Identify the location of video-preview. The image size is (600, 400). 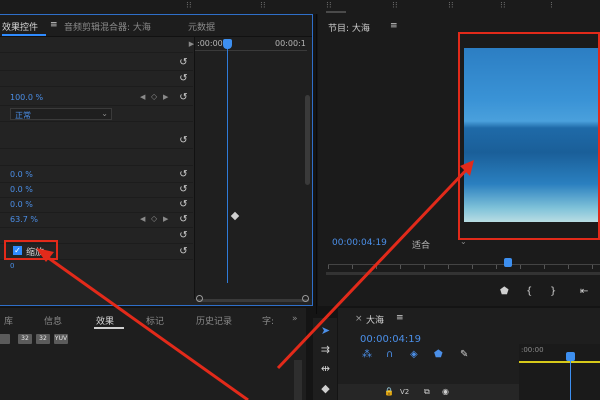
(531, 135).